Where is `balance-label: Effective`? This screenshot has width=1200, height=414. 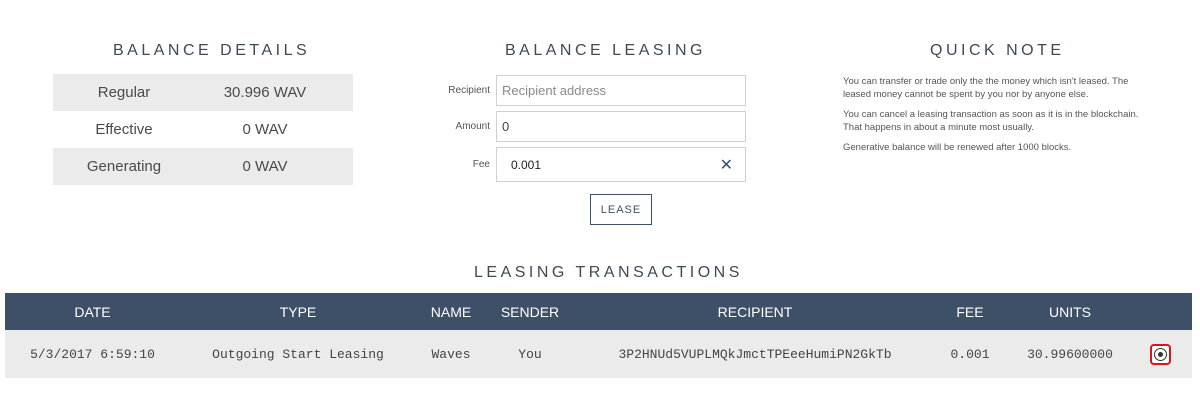 balance-label: Effective is located at coordinates (124, 129).